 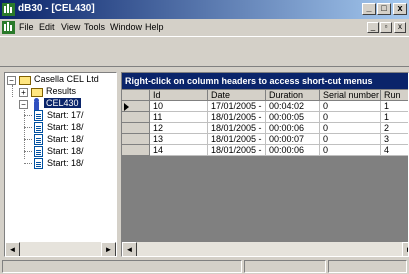 What do you see at coordinates (136, 95) in the screenshot?
I see `header-corner` at bounding box center [136, 95].